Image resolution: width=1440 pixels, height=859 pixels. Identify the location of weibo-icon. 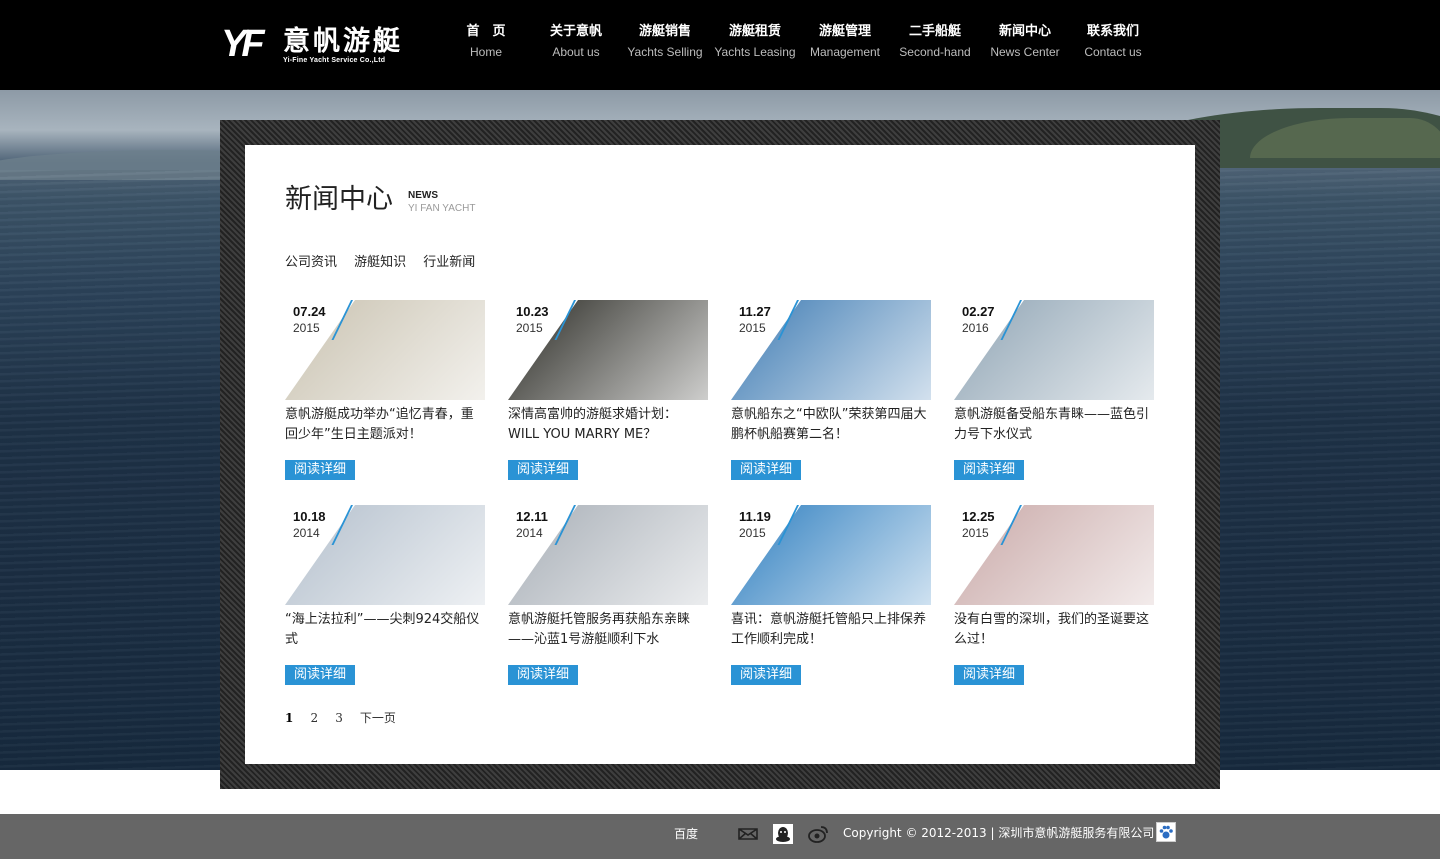
(818, 834).